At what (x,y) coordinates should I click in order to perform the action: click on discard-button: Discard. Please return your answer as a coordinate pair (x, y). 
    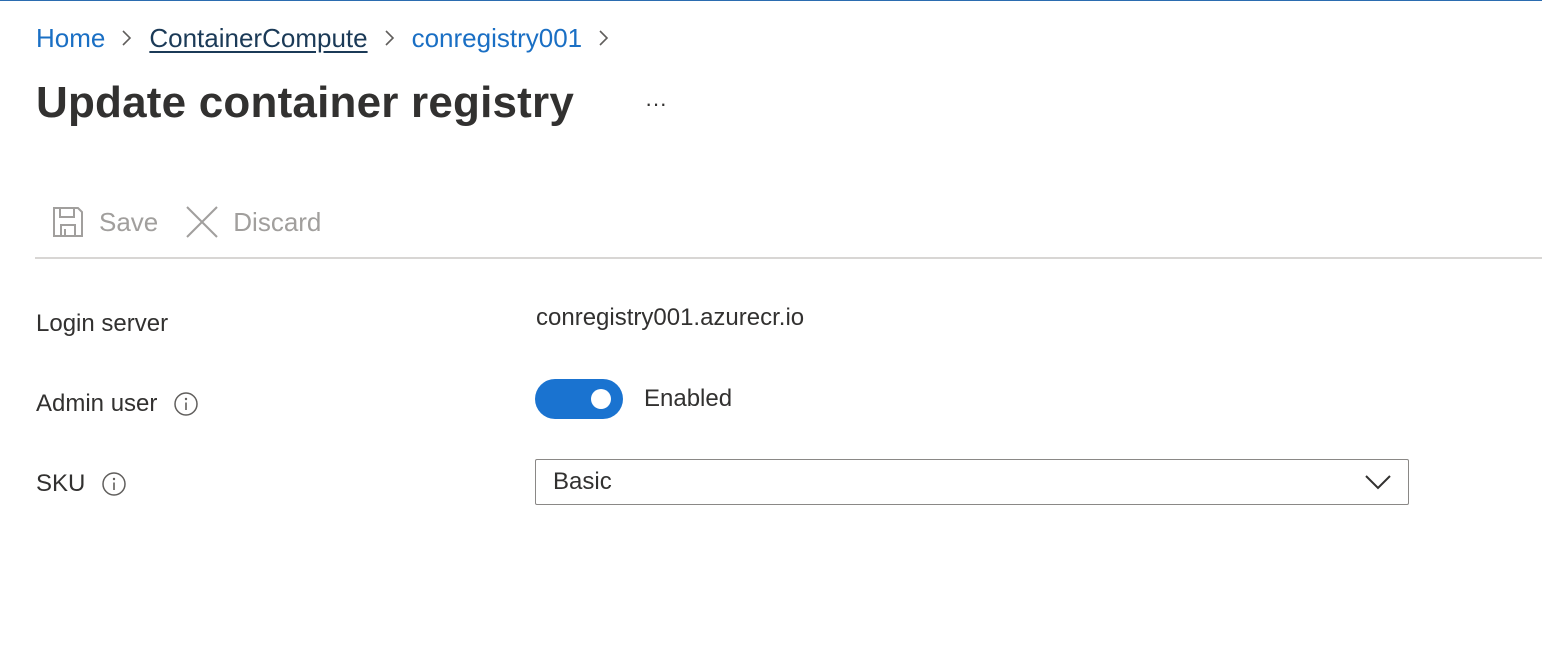
    Looking at the image, I should click on (248, 222).